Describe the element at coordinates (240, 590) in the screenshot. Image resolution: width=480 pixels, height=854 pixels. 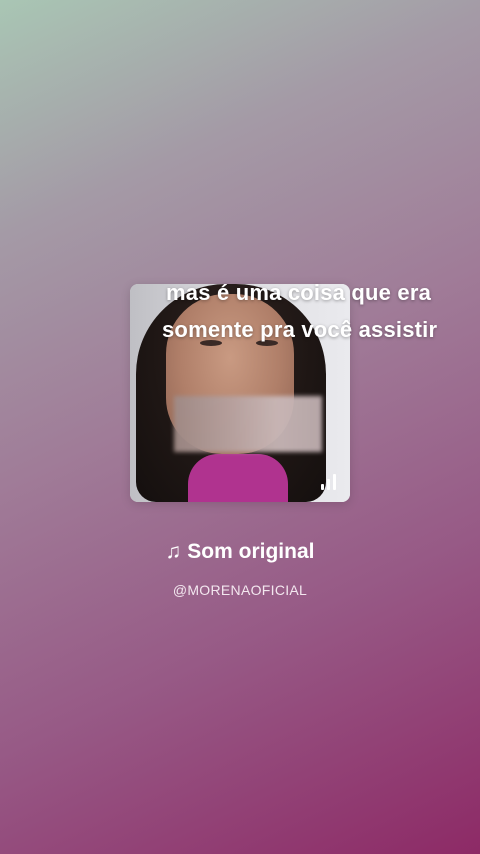
I see `sound-author: @MORENAOFICIAL` at that location.